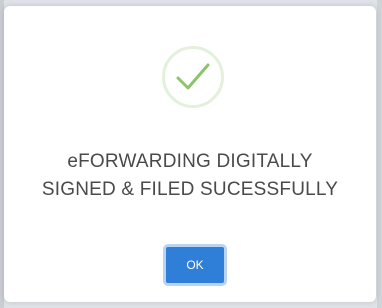 The image size is (382, 308). Describe the element at coordinates (190, 161) in the screenshot. I see `message-line-1: eFORWARDING DIGITALLY` at that location.